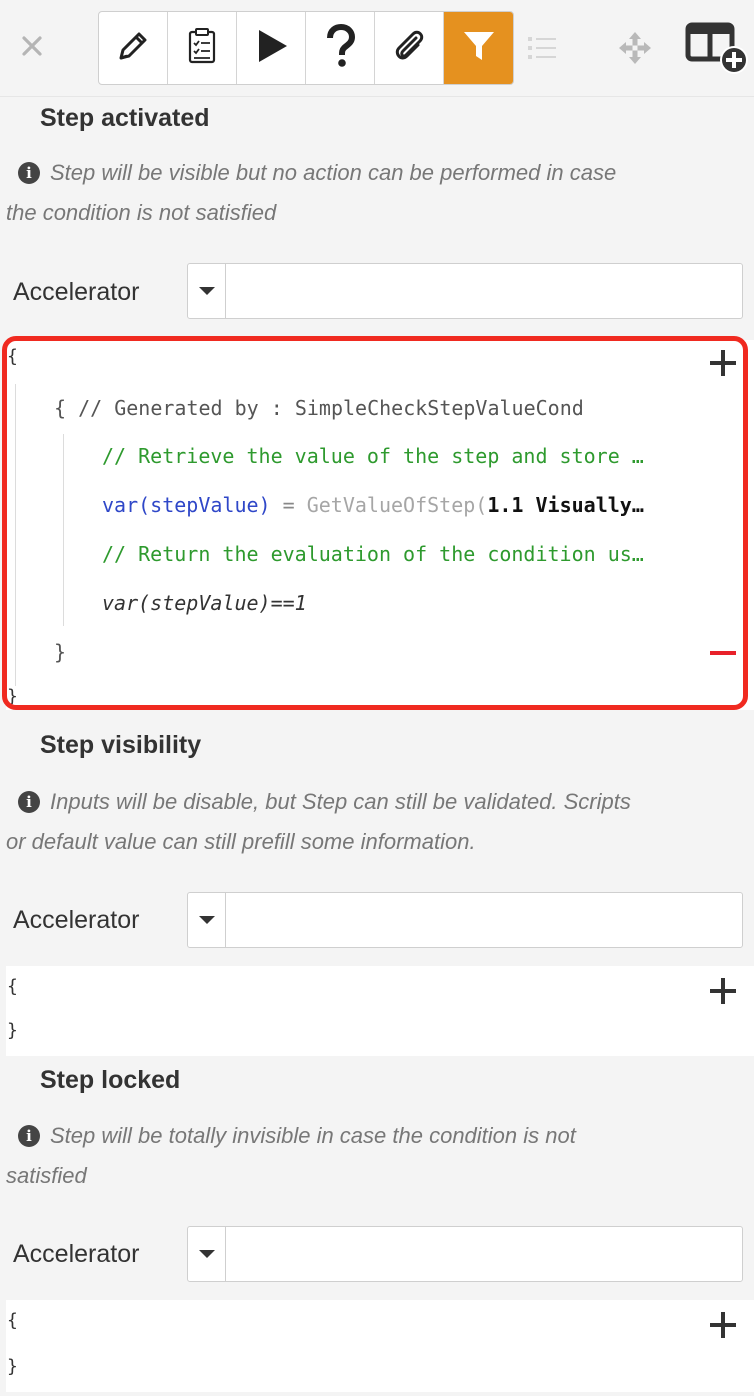  Describe the element at coordinates (204, 603) in the screenshot. I see `code-line-expression: var(stepValue)==1` at that location.